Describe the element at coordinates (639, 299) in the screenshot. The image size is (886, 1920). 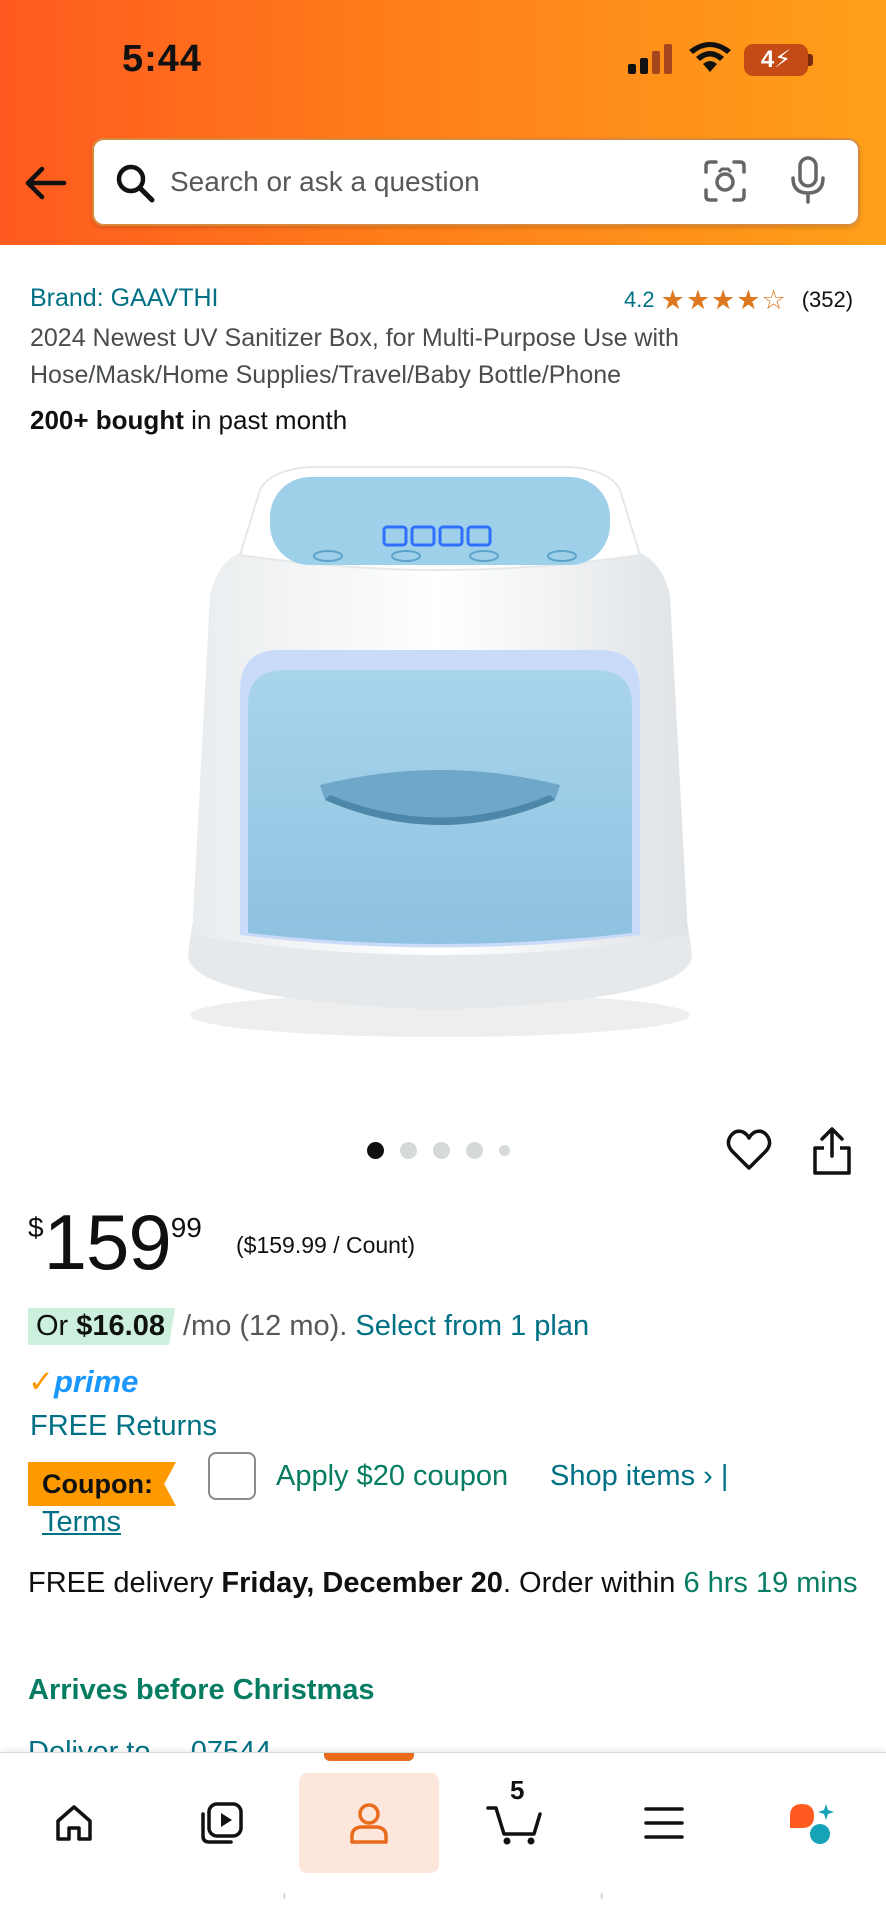
I see `rating-value: 4.2` at that location.